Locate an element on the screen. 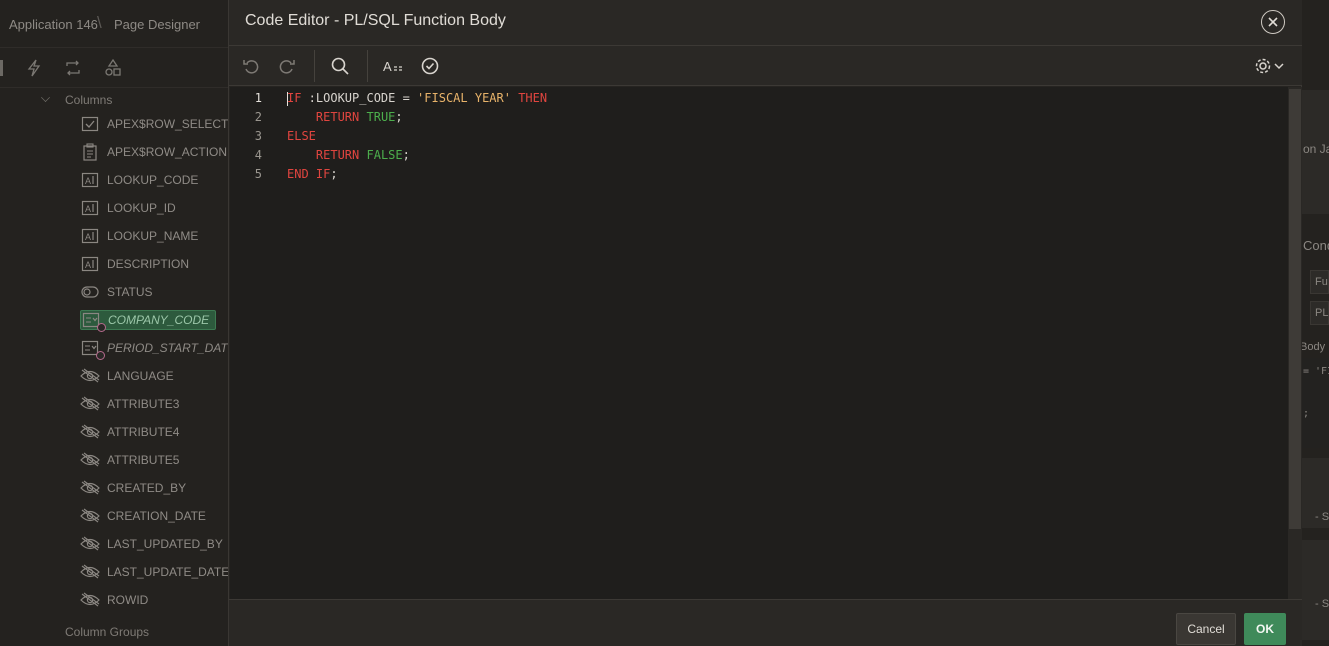  tree-item-column: ATTRIBUTE4 is located at coordinates (129, 432).